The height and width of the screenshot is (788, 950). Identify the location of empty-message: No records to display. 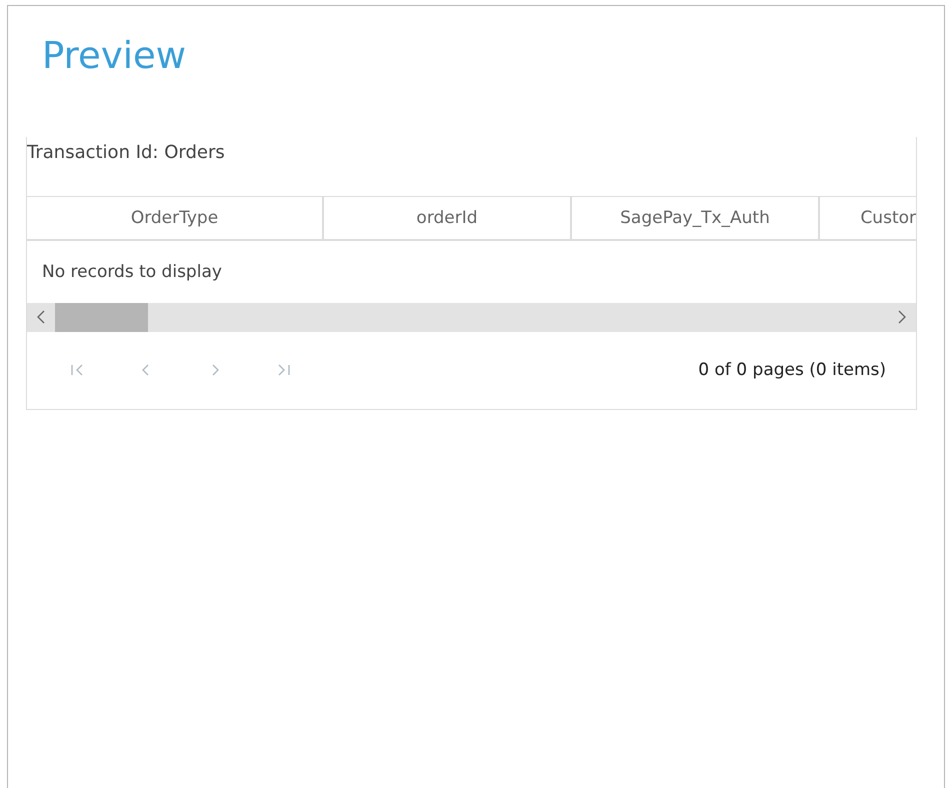
(132, 272).